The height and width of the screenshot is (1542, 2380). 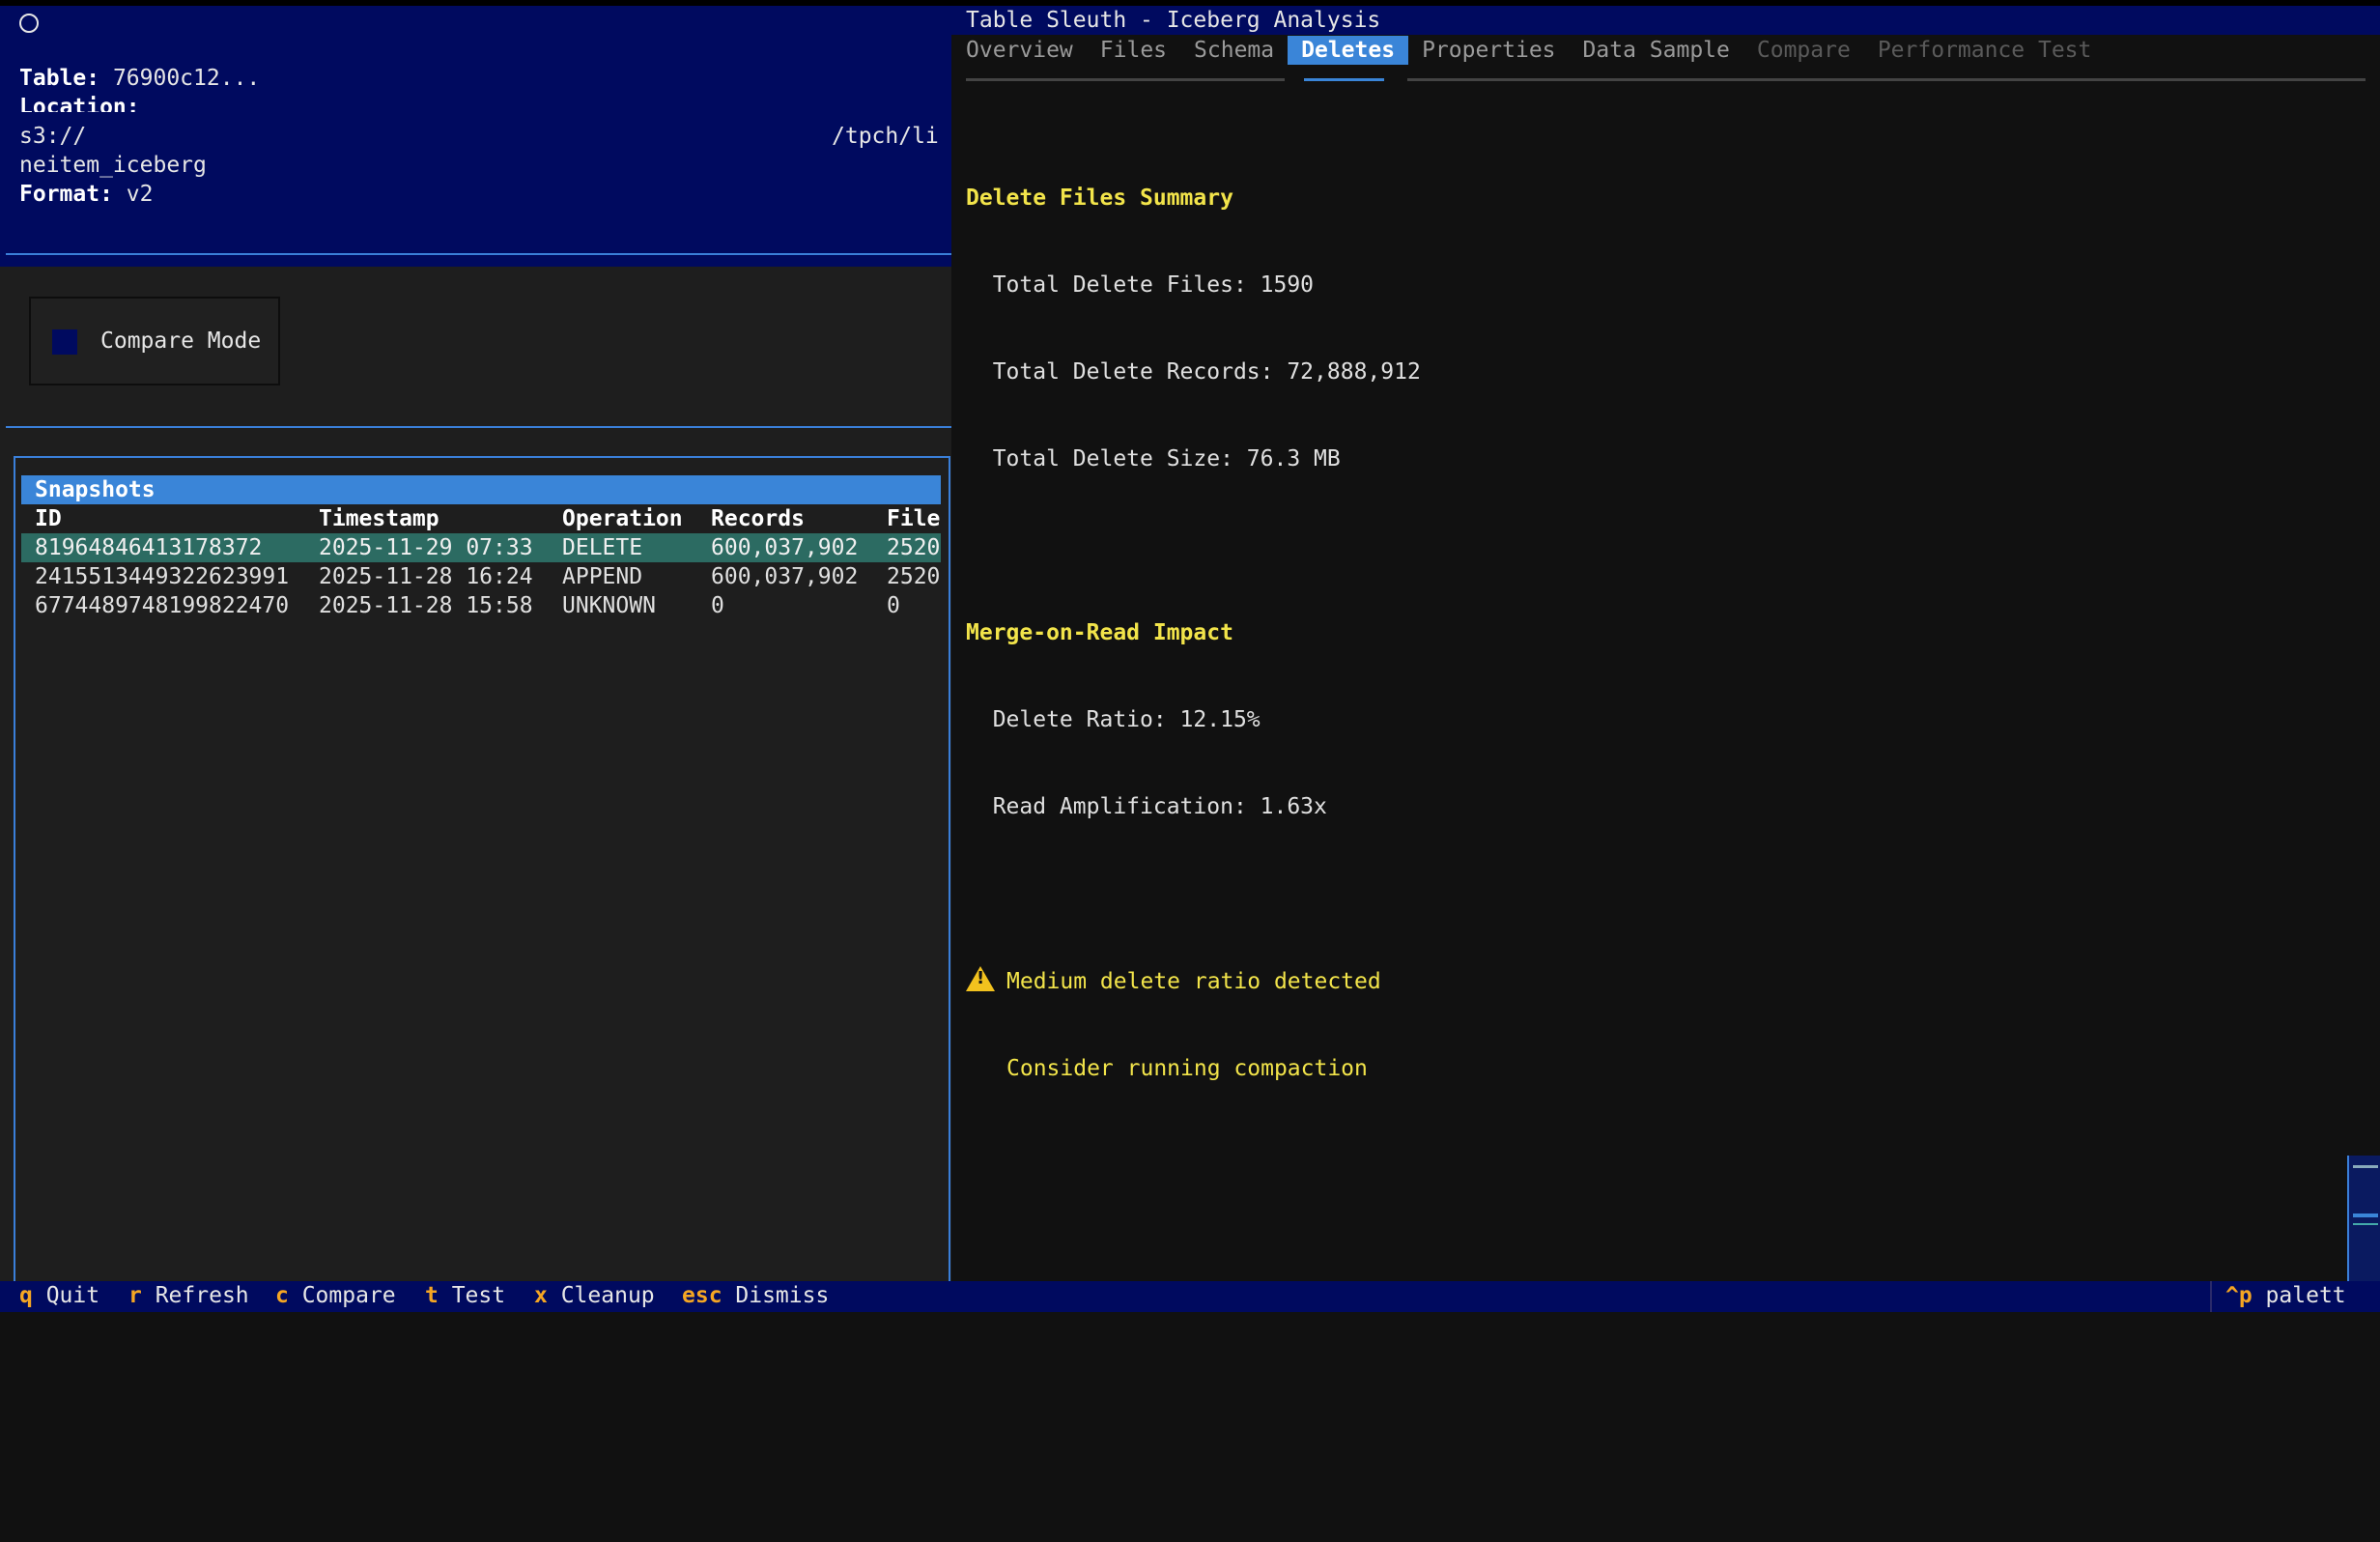 What do you see at coordinates (336, 1295) in the screenshot?
I see `footer-compare: c Compare` at bounding box center [336, 1295].